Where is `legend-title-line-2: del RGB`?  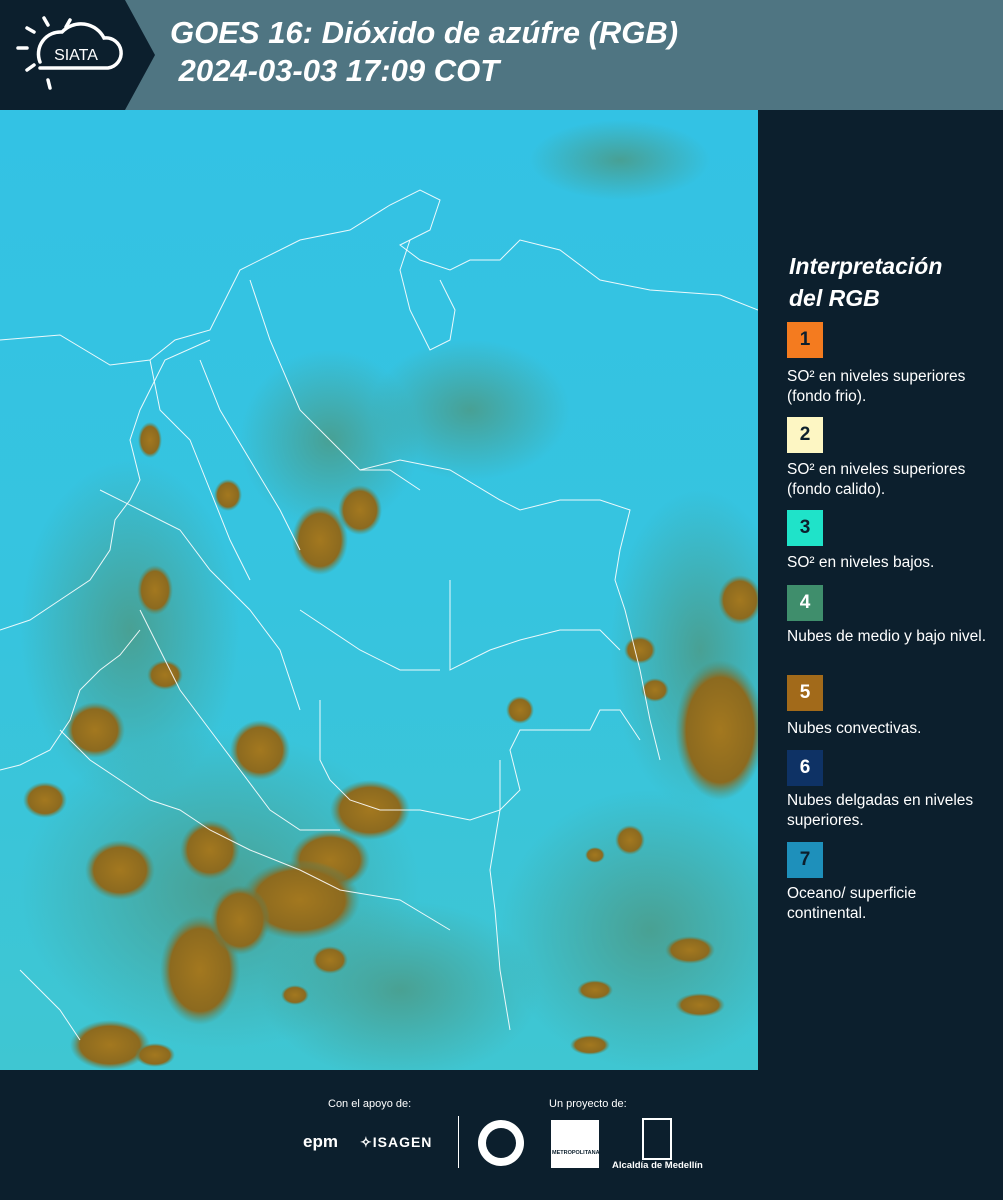 legend-title-line-2: del RGB is located at coordinates (834, 298).